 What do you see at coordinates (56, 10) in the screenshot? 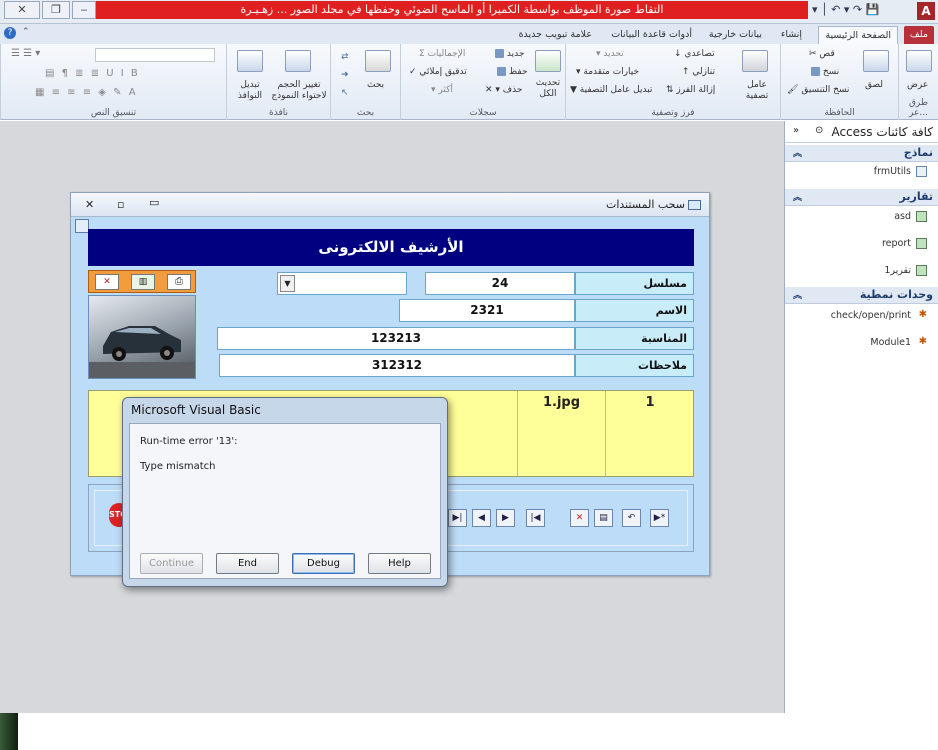
I see `restore-window-button: ❐` at bounding box center [56, 10].